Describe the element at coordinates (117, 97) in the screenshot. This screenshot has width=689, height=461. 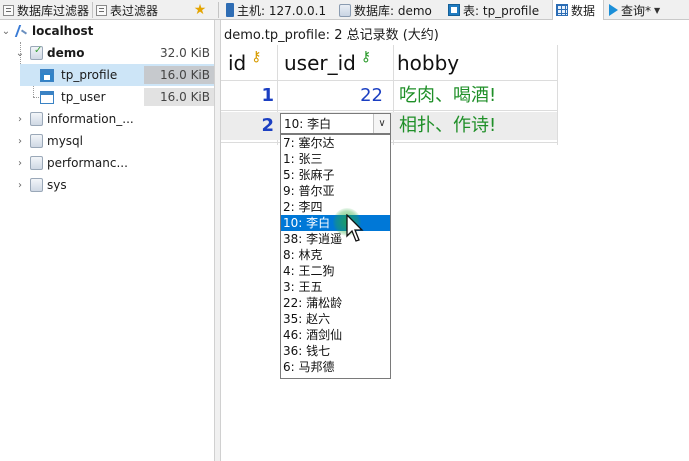
I see `tree-node-table-tp-user: tp_user 16.0 KiB` at that location.